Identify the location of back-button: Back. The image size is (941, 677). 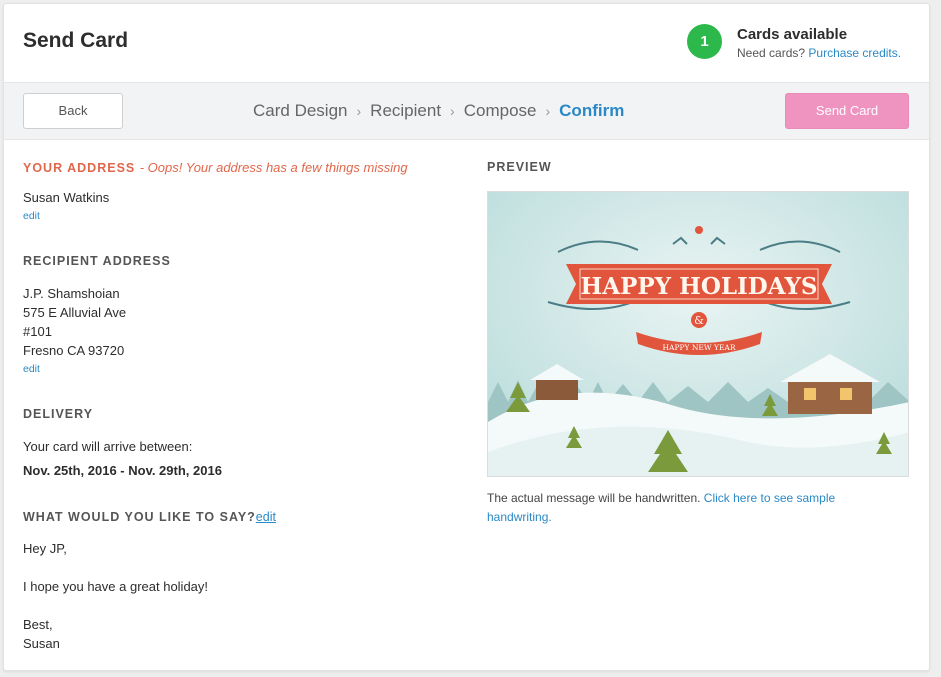
(73, 111).